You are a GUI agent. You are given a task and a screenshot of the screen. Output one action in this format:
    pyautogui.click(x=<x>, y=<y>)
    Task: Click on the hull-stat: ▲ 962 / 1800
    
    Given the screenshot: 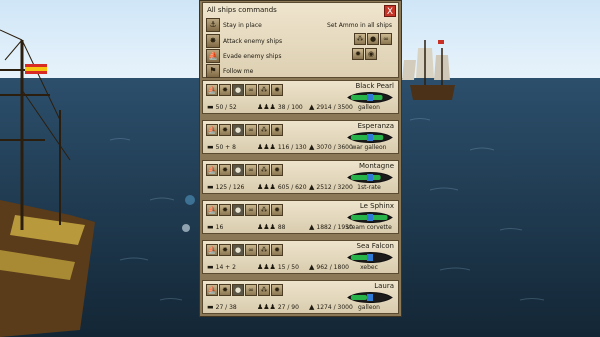 What is the action you would take?
    pyautogui.click(x=333, y=267)
    